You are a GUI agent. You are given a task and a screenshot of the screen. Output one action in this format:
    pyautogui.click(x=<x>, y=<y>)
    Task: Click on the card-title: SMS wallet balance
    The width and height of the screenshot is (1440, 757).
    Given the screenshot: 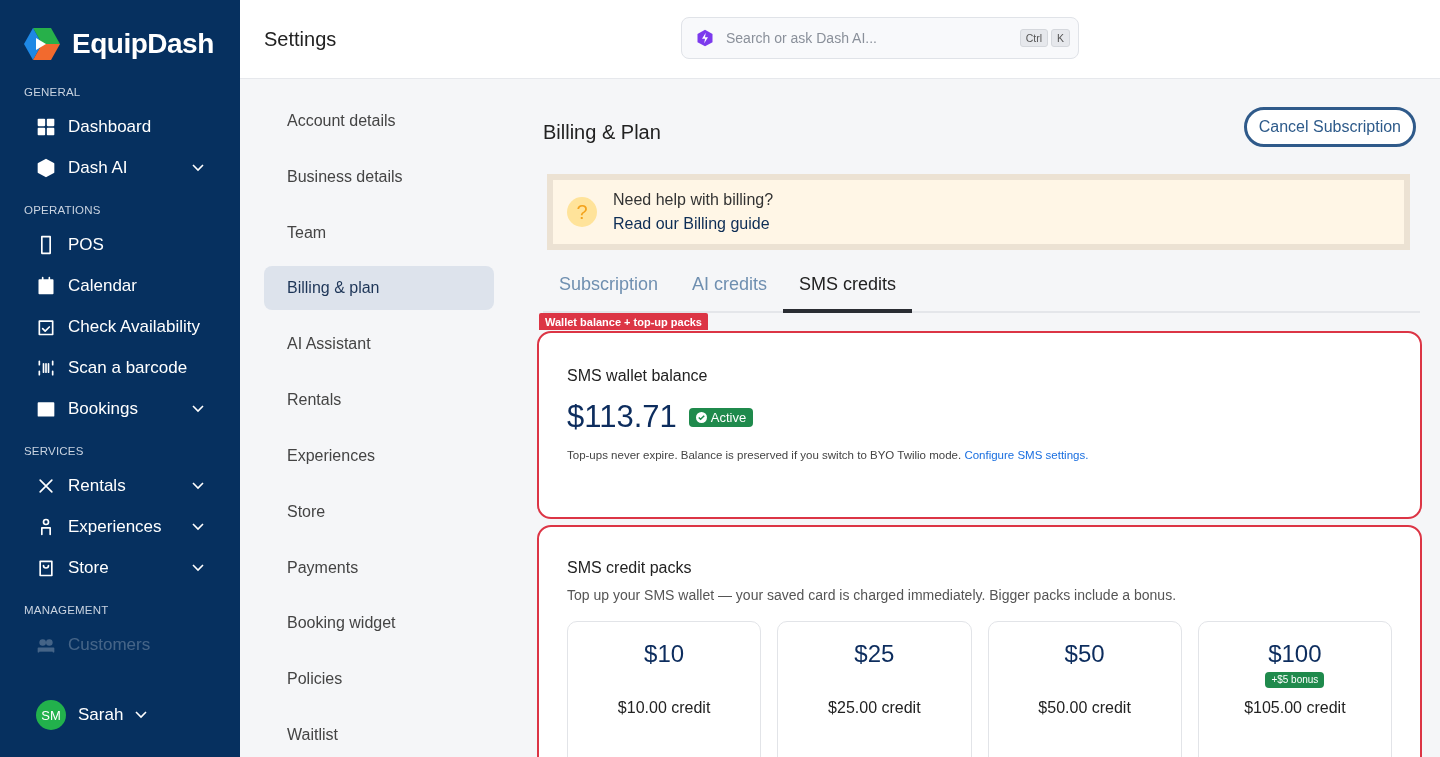 What is the action you would take?
    pyautogui.click(x=638, y=376)
    